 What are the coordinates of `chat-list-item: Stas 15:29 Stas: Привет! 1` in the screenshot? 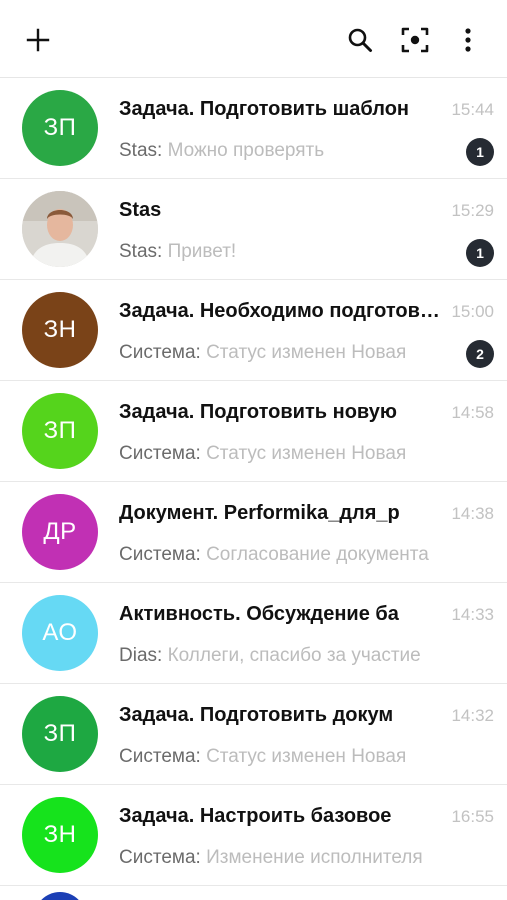 It's located at (253, 229).